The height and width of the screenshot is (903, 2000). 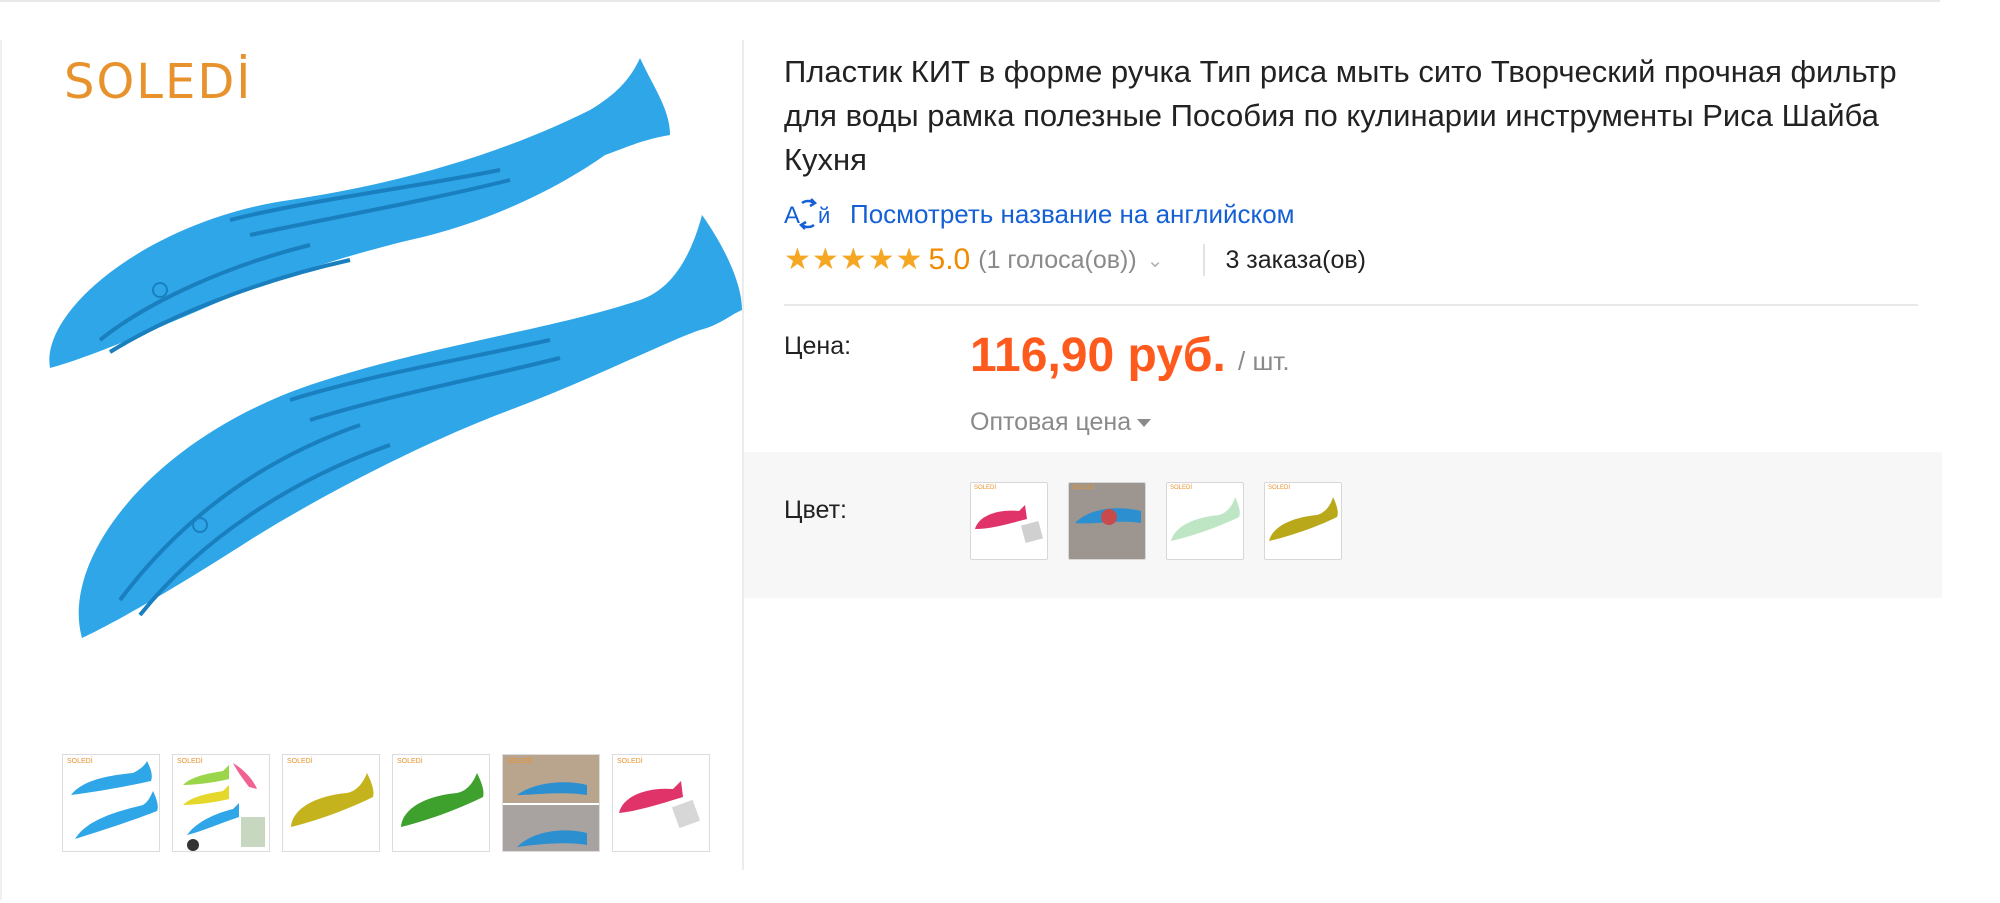 What do you see at coordinates (949, 259) in the screenshot?
I see `rating-value: 5.0` at bounding box center [949, 259].